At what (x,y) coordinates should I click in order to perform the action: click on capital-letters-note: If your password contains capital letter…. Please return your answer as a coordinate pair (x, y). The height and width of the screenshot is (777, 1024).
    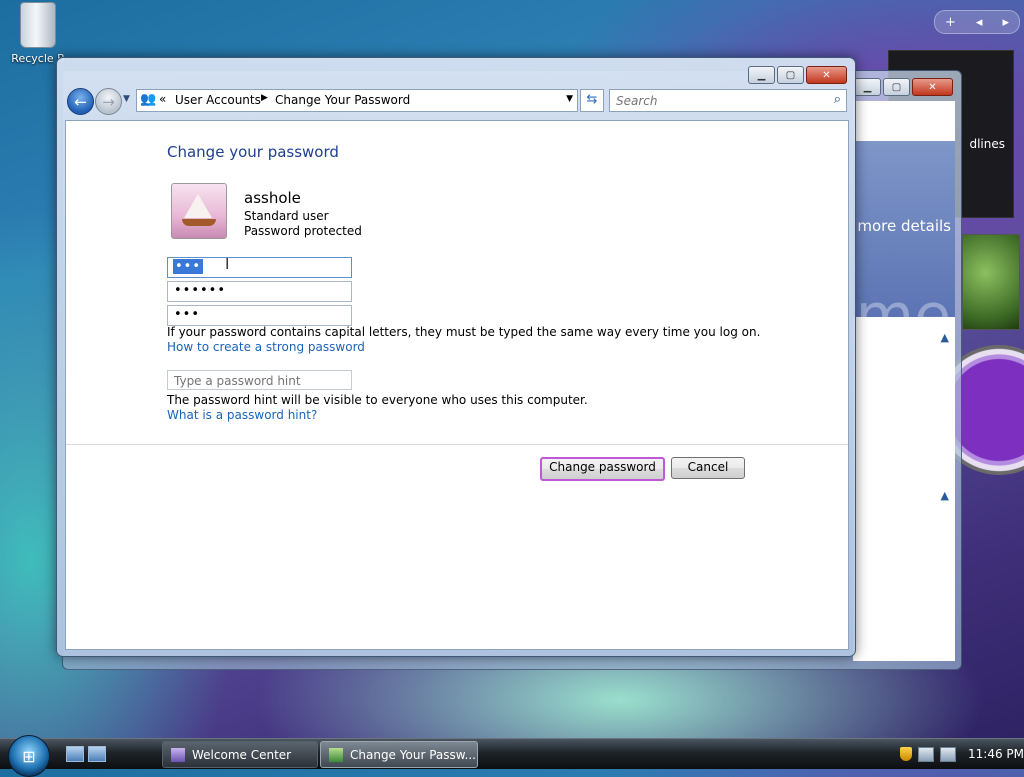
    Looking at the image, I should click on (464, 332).